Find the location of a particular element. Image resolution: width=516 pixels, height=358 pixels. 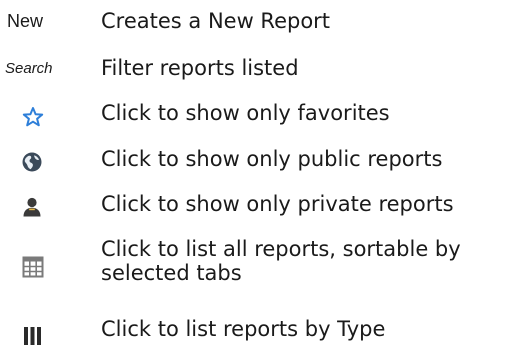

legend-row-public: Click to show only public reports is located at coordinates (258, 161).